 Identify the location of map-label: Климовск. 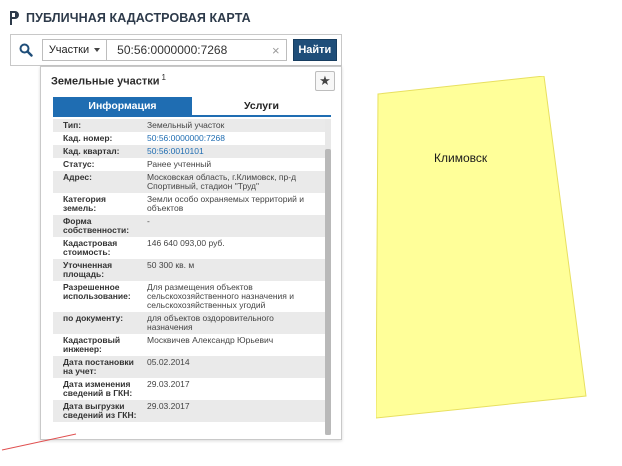
(461, 158).